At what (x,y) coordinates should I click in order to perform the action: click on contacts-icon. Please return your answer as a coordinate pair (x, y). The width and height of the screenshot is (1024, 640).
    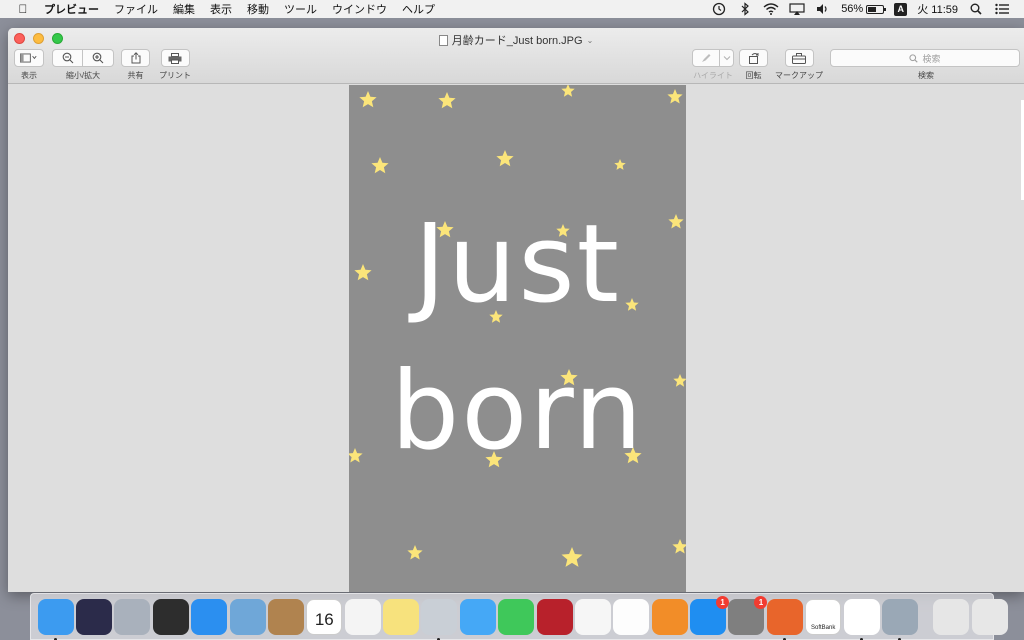
    Looking at the image, I should click on (285, 616).